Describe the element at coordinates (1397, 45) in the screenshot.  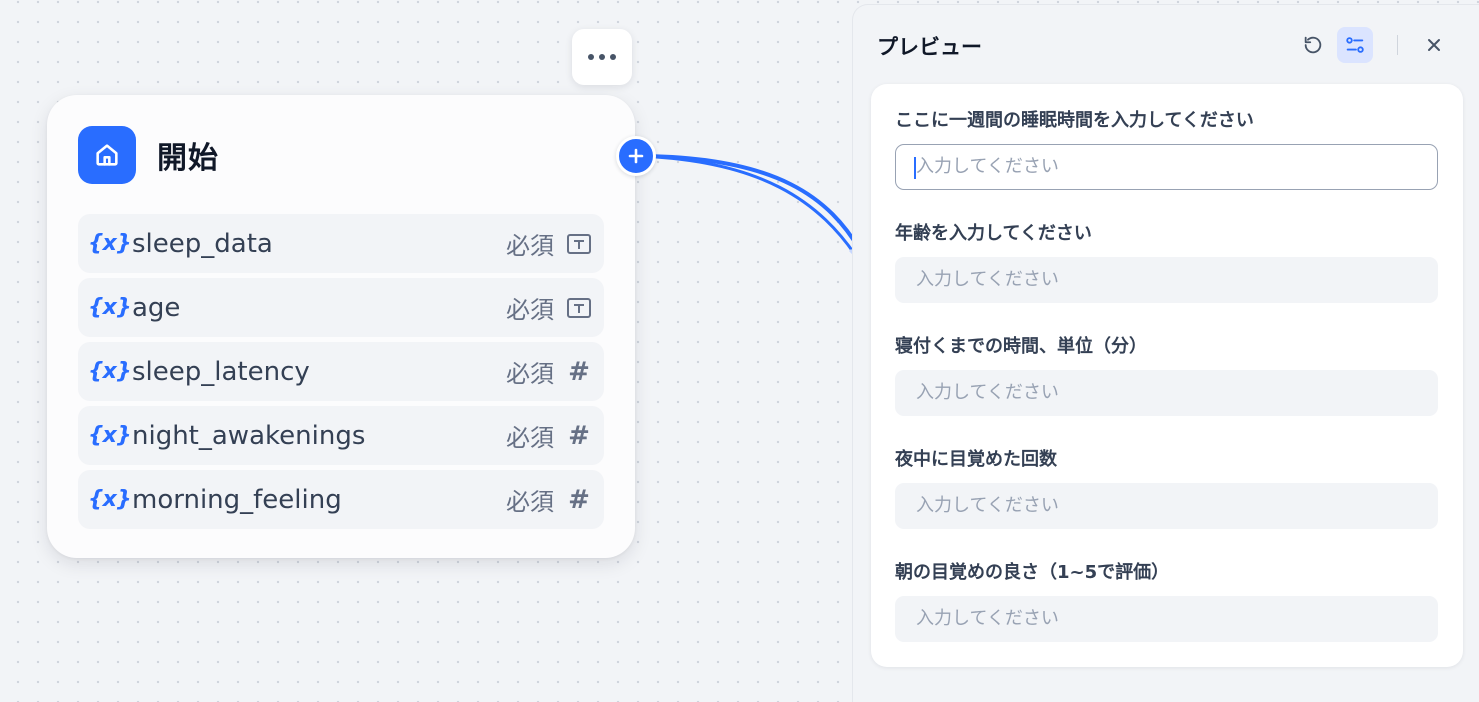
I see `toolbar-divider` at that location.